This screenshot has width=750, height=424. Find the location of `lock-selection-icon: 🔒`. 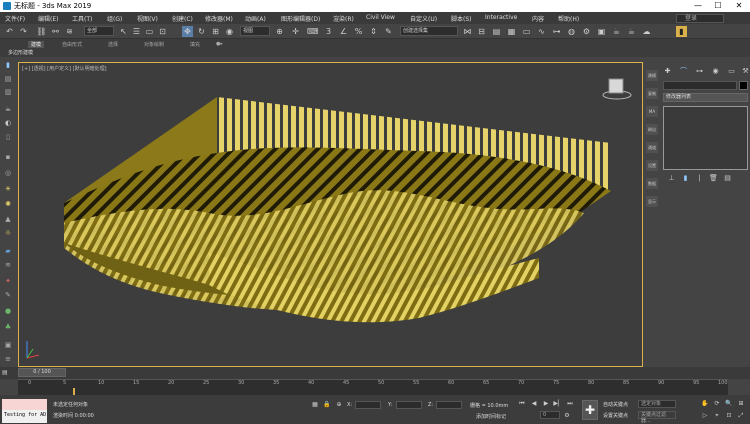

lock-selection-icon: 🔒 is located at coordinates (327, 404).